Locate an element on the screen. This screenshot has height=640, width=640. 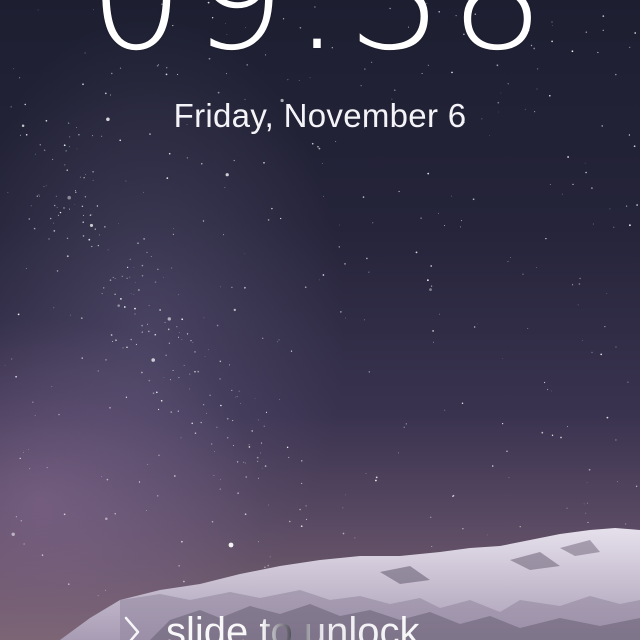
slide-to-unlock: slide to unlock is located at coordinates (269, 626).